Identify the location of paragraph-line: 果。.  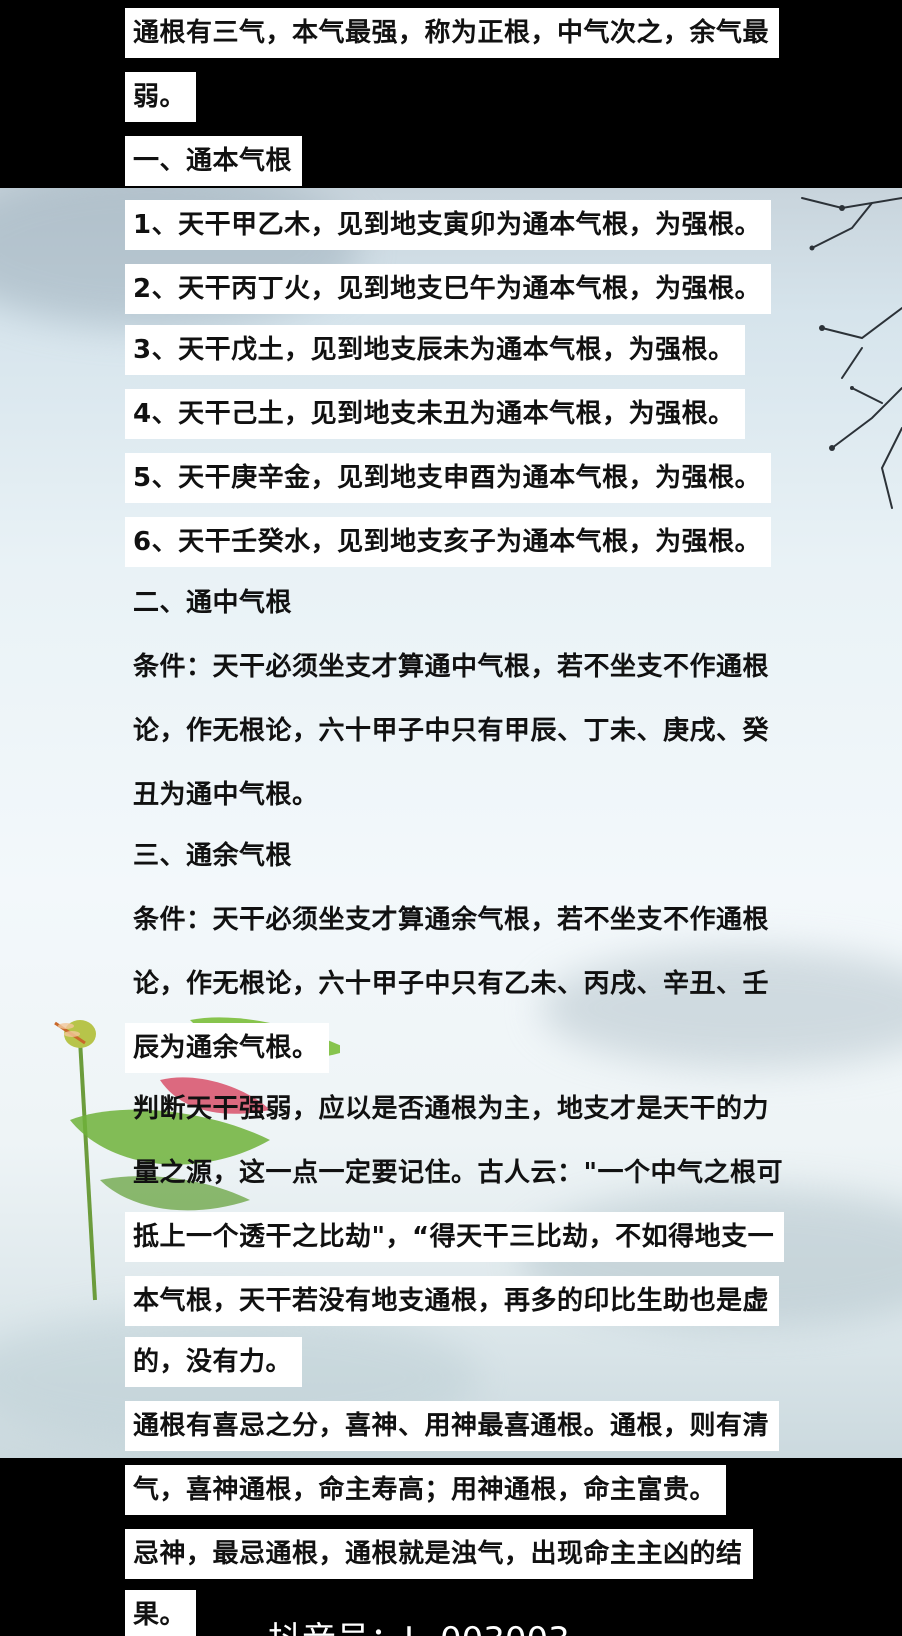
(161, 1613).